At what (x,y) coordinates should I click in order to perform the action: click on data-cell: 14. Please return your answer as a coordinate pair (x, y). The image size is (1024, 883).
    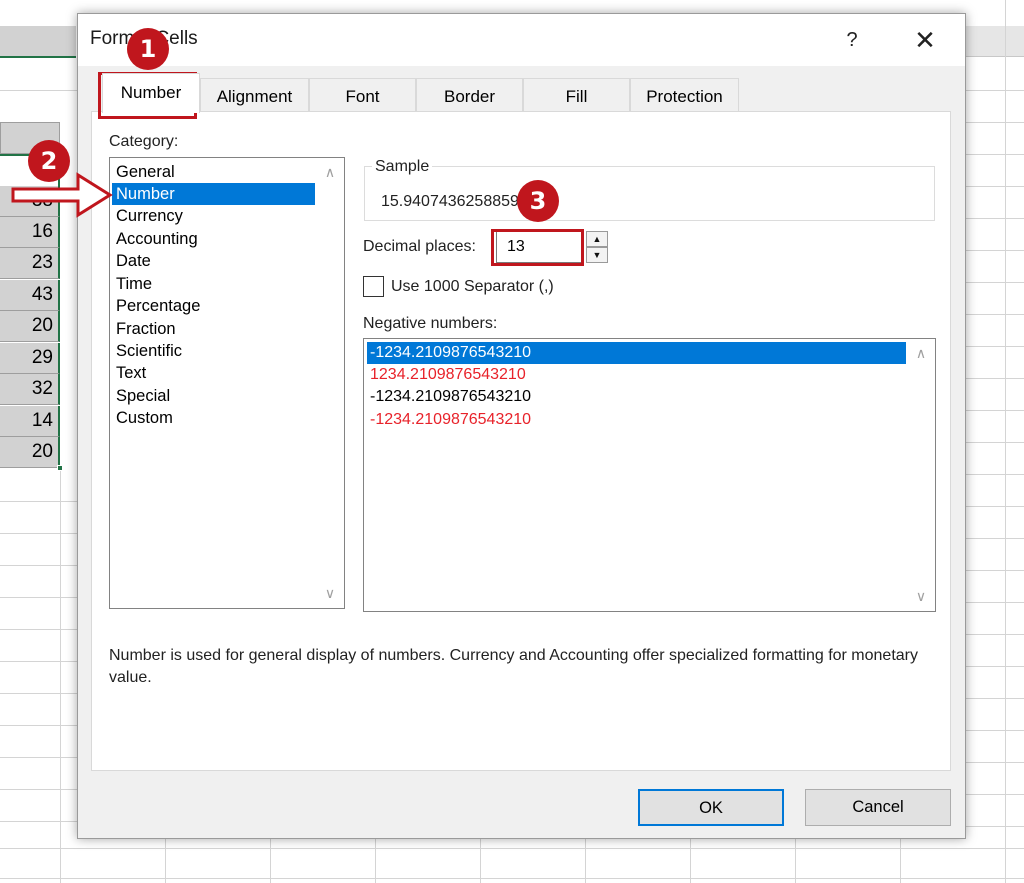
    Looking at the image, I should click on (30, 421).